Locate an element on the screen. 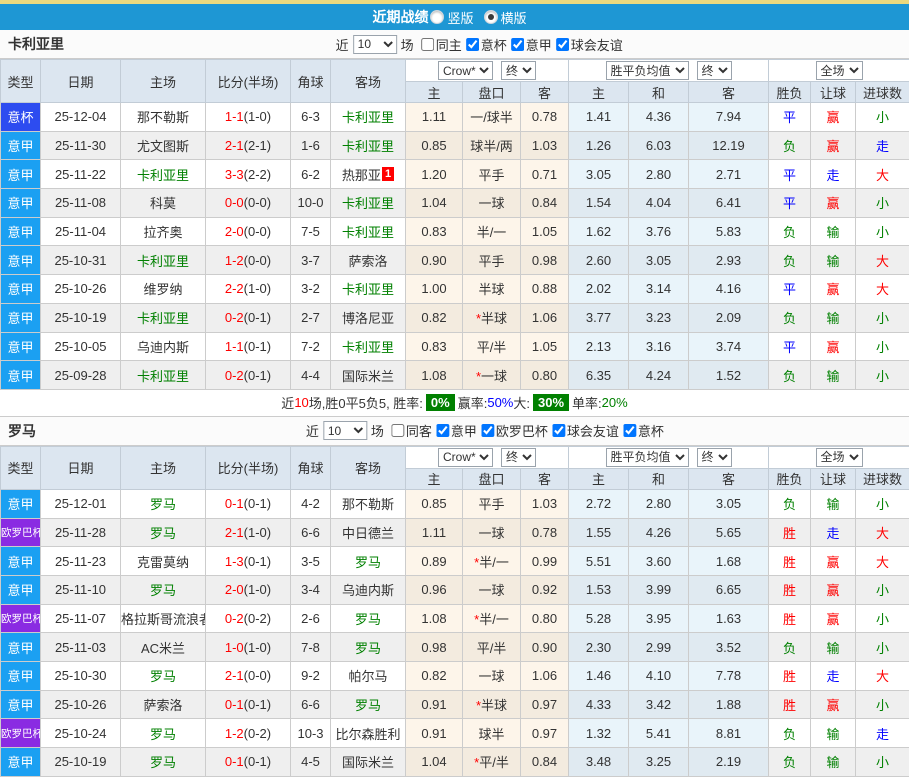 This screenshot has height=777, width=909. score-cell: 3-3(2-2) is located at coordinates (248, 174).